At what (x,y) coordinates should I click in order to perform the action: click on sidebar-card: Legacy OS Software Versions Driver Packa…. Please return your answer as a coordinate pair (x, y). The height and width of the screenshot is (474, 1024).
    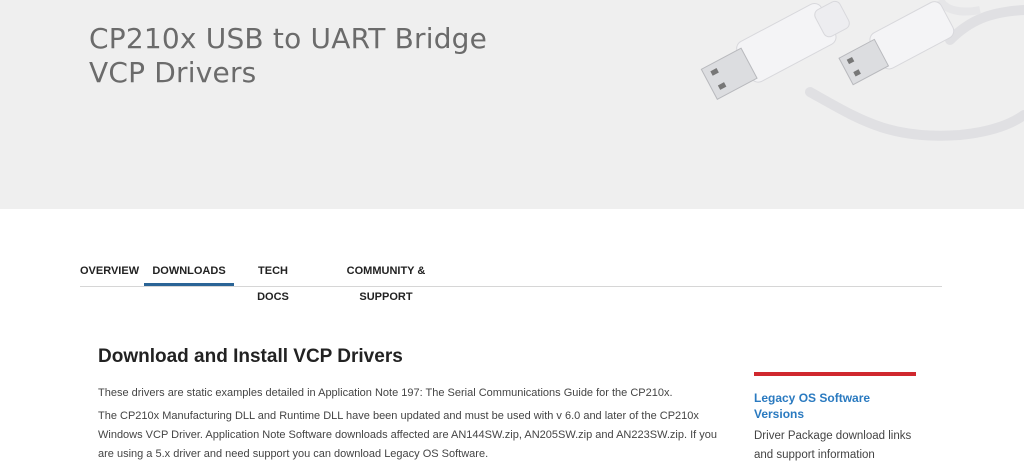
    Looking at the image, I should click on (835, 418).